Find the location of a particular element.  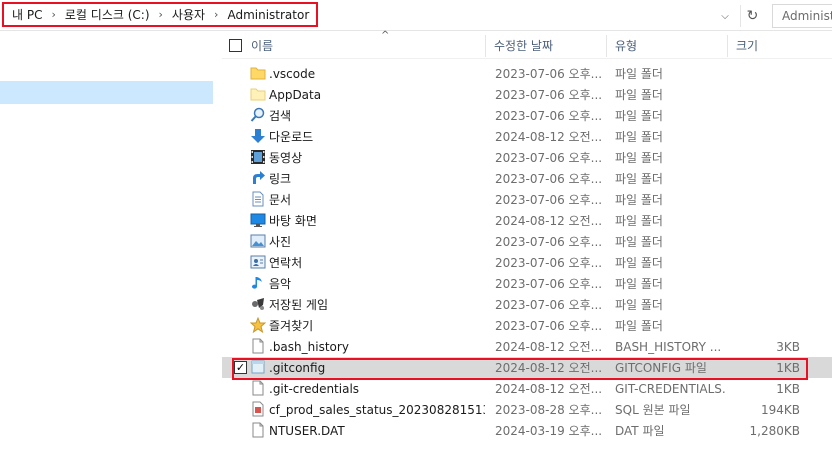

file-type: GITCONFIG 파일 is located at coordinates (661, 368).